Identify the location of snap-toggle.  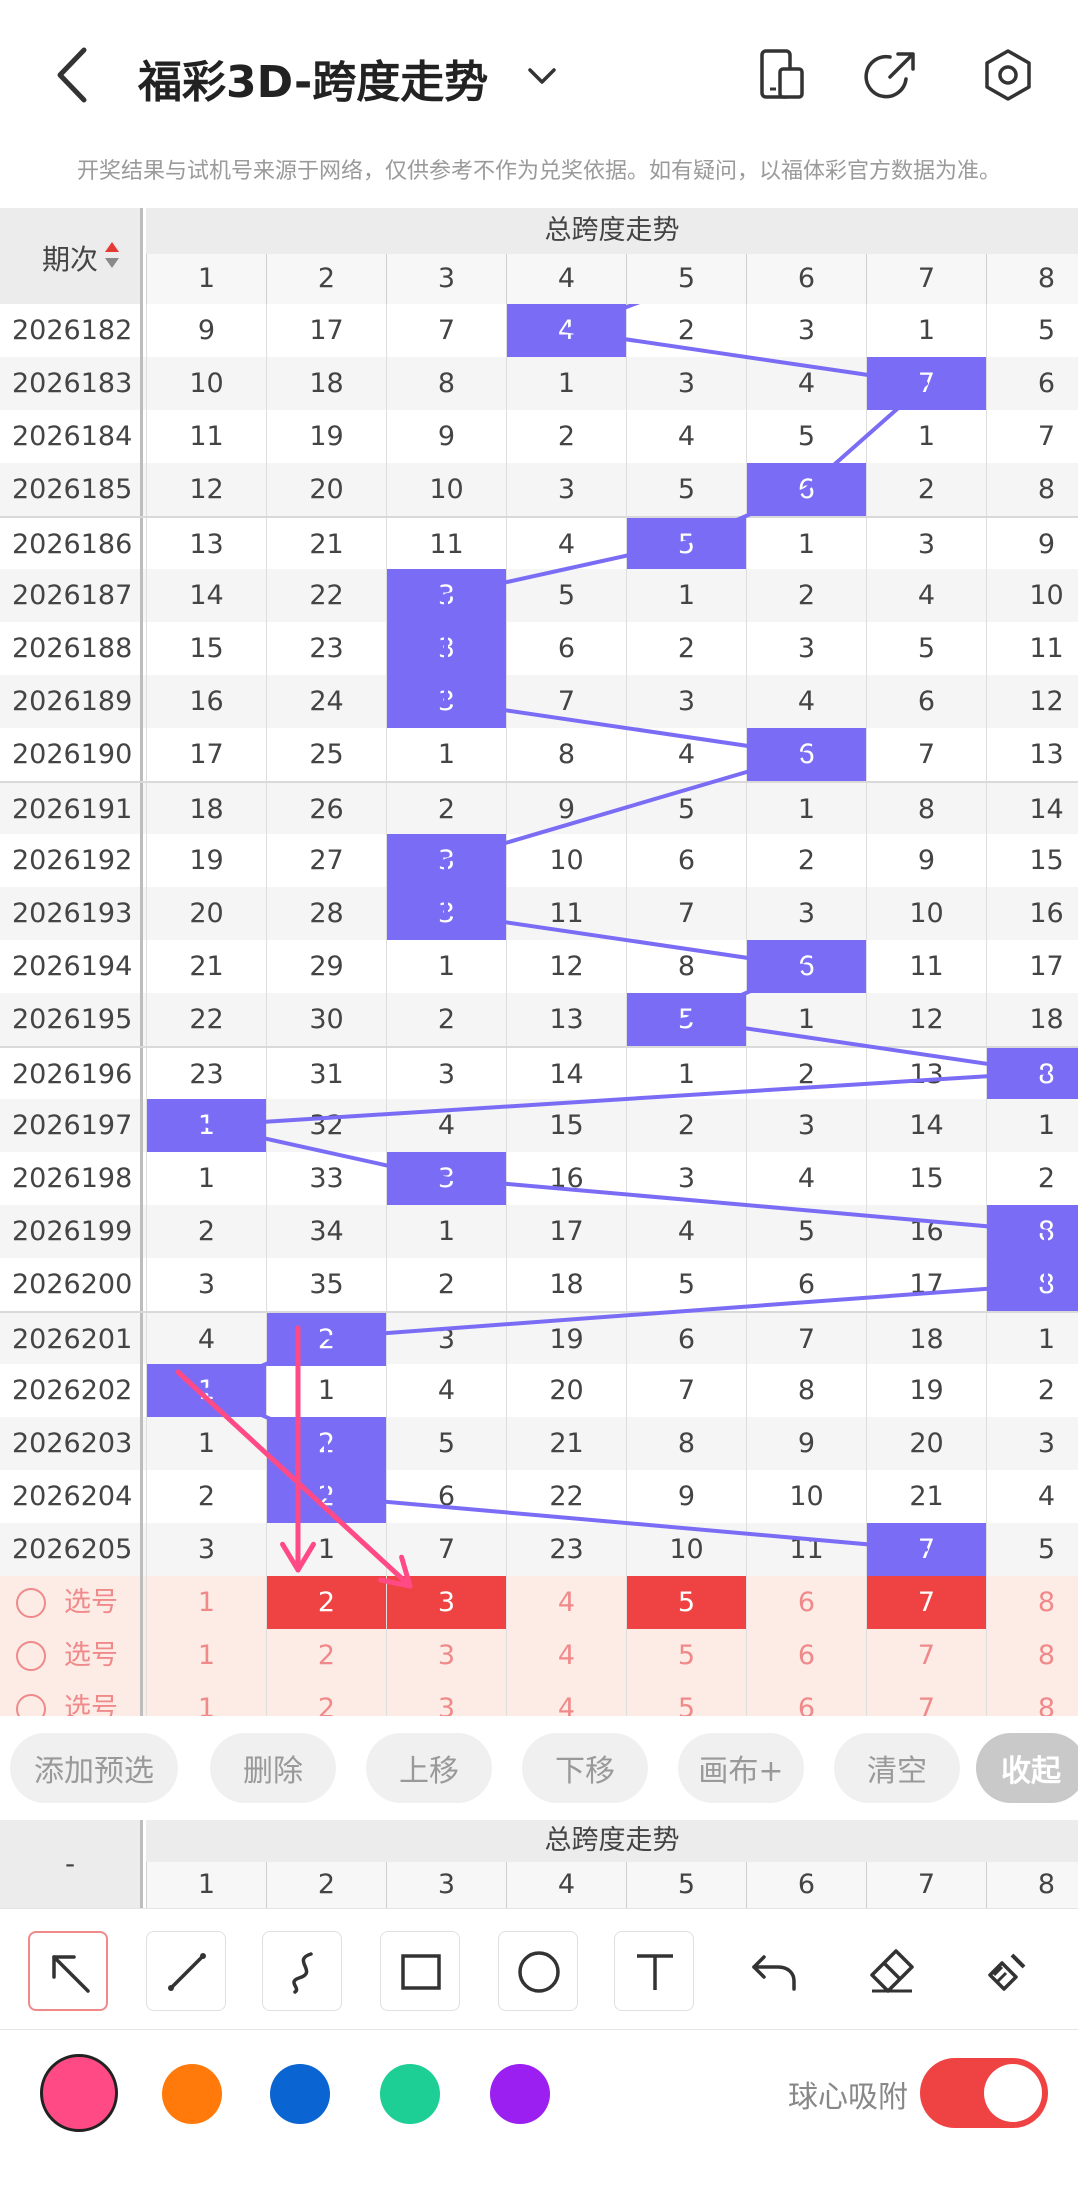
(984, 2093).